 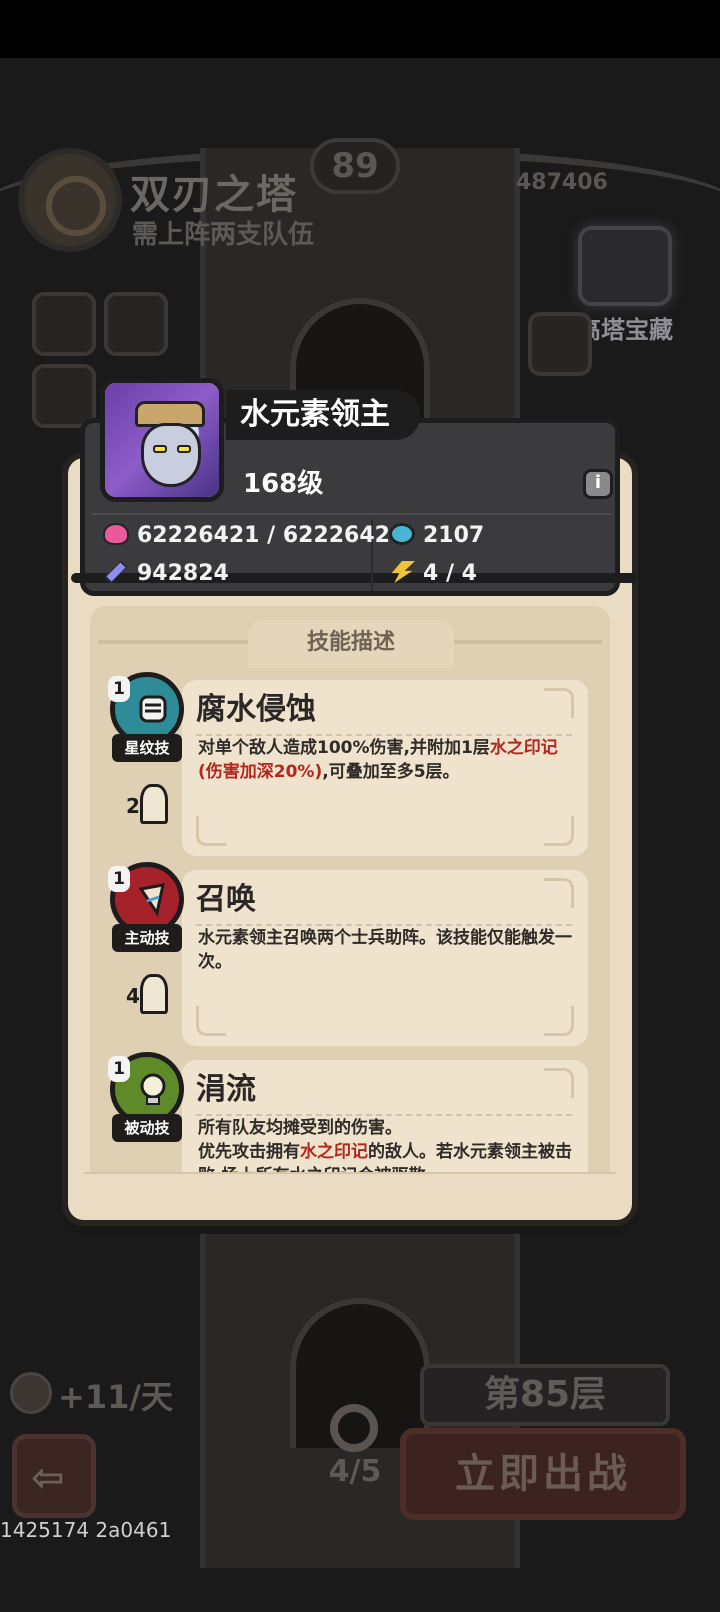 I want to click on hero-name: 水元素领主, so click(x=323, y=415).